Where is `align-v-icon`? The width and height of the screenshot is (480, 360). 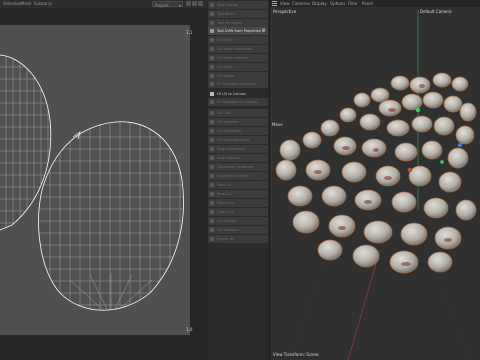
align-v-icon is located at coordinates (212, 158).